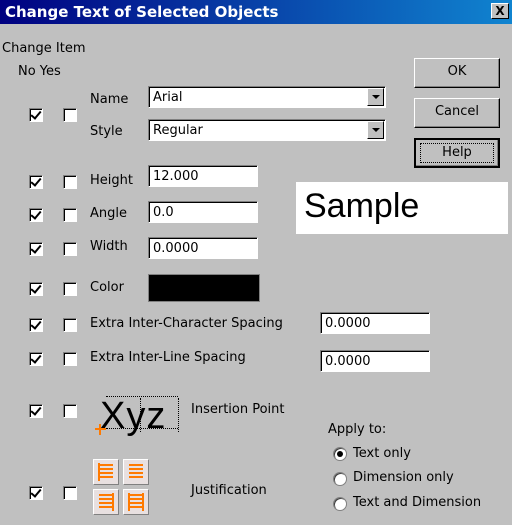 Image resolution: width=512 pixels, height=525 pixels. I want to click on angle-no-checkbox, so click(36, 215).